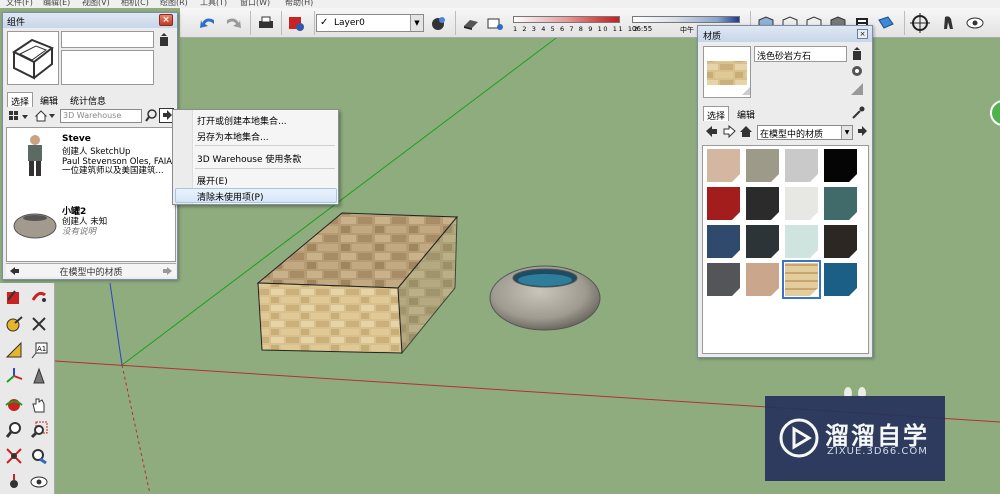 Image resolution: width=1000 pixels, height=494 pixels. What do you see at coordinates (800, 54) in the screenshot?
I see `material-name-field: 浅色砂岩方石` at bounding box center [800, 54].